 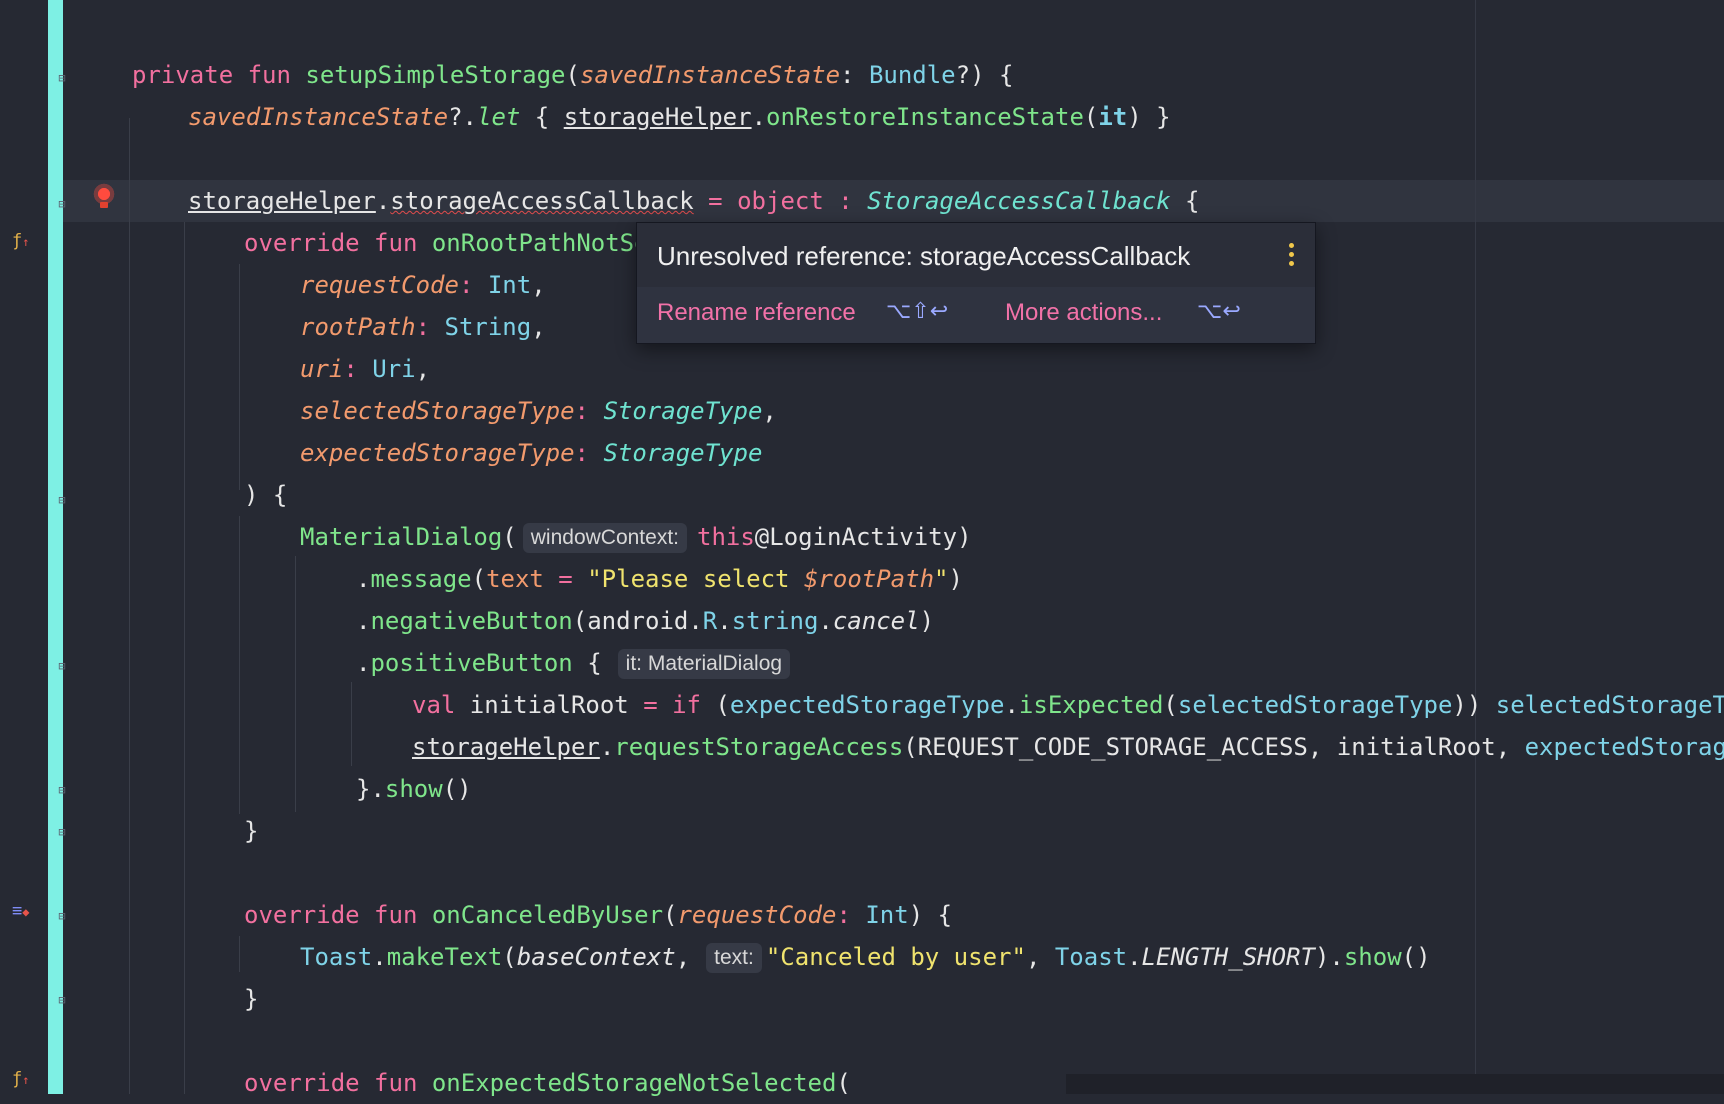 What do you see at coordinates (446, 243) in the screenshot?
I see `code-line-4: override fun onRootPathNotSe` at bounding box center [446, 243].